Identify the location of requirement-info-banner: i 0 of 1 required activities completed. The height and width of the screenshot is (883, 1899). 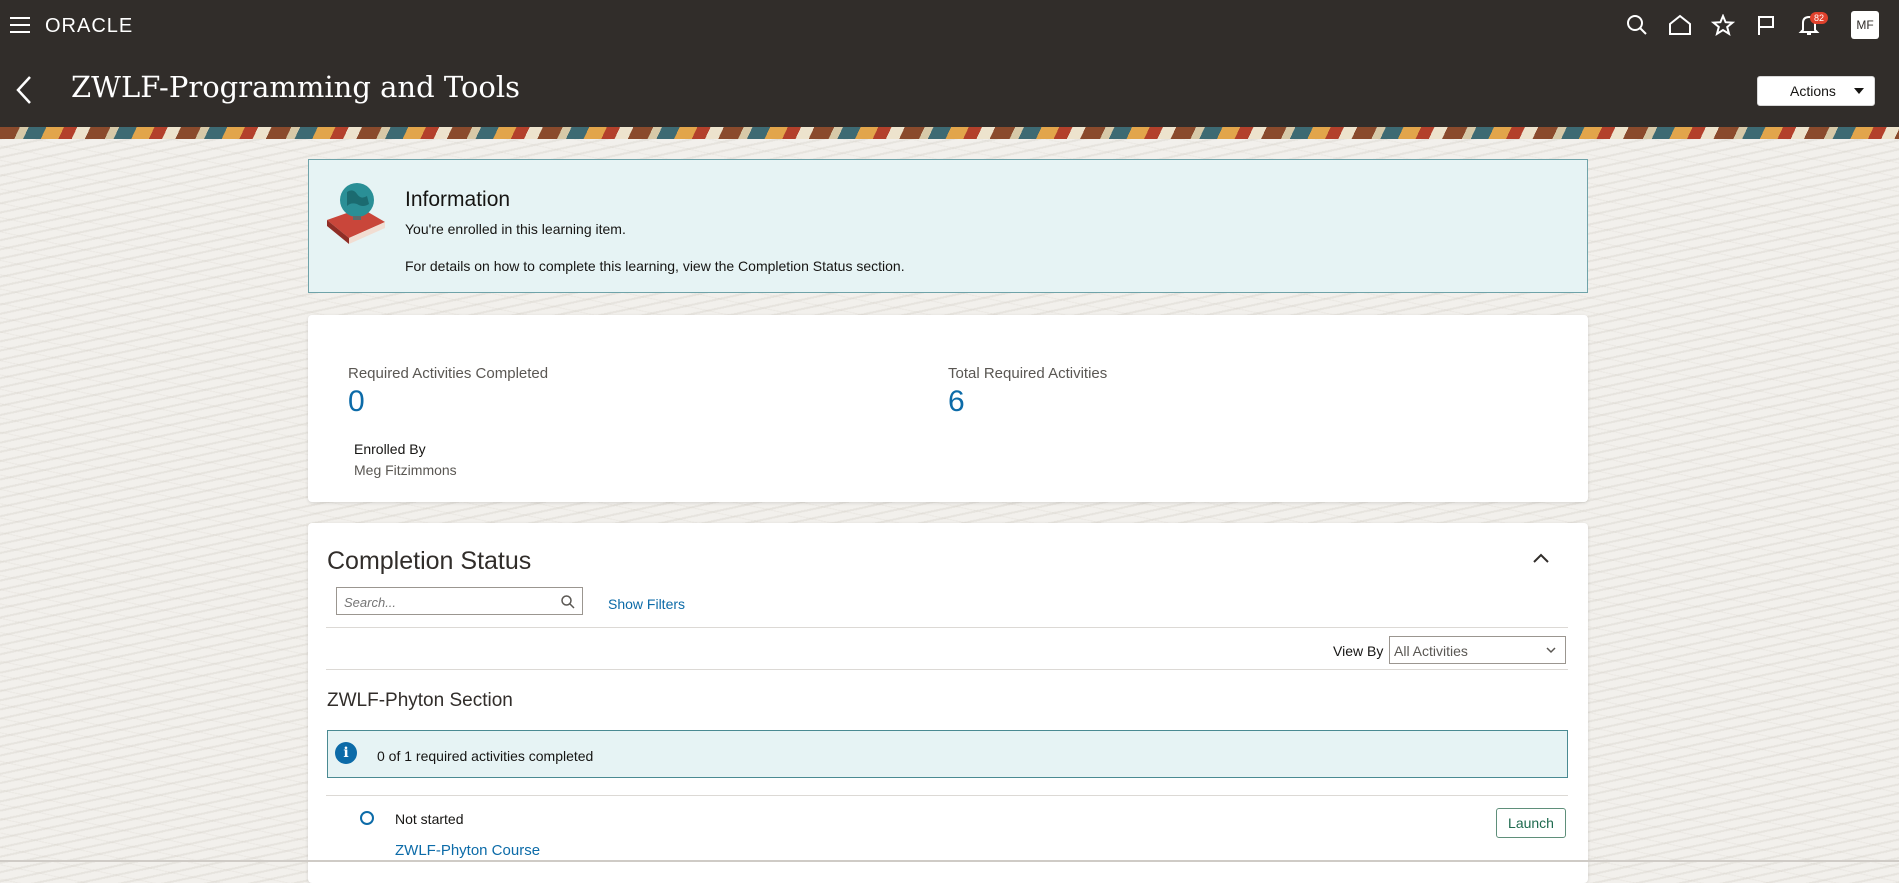
(947, 754).